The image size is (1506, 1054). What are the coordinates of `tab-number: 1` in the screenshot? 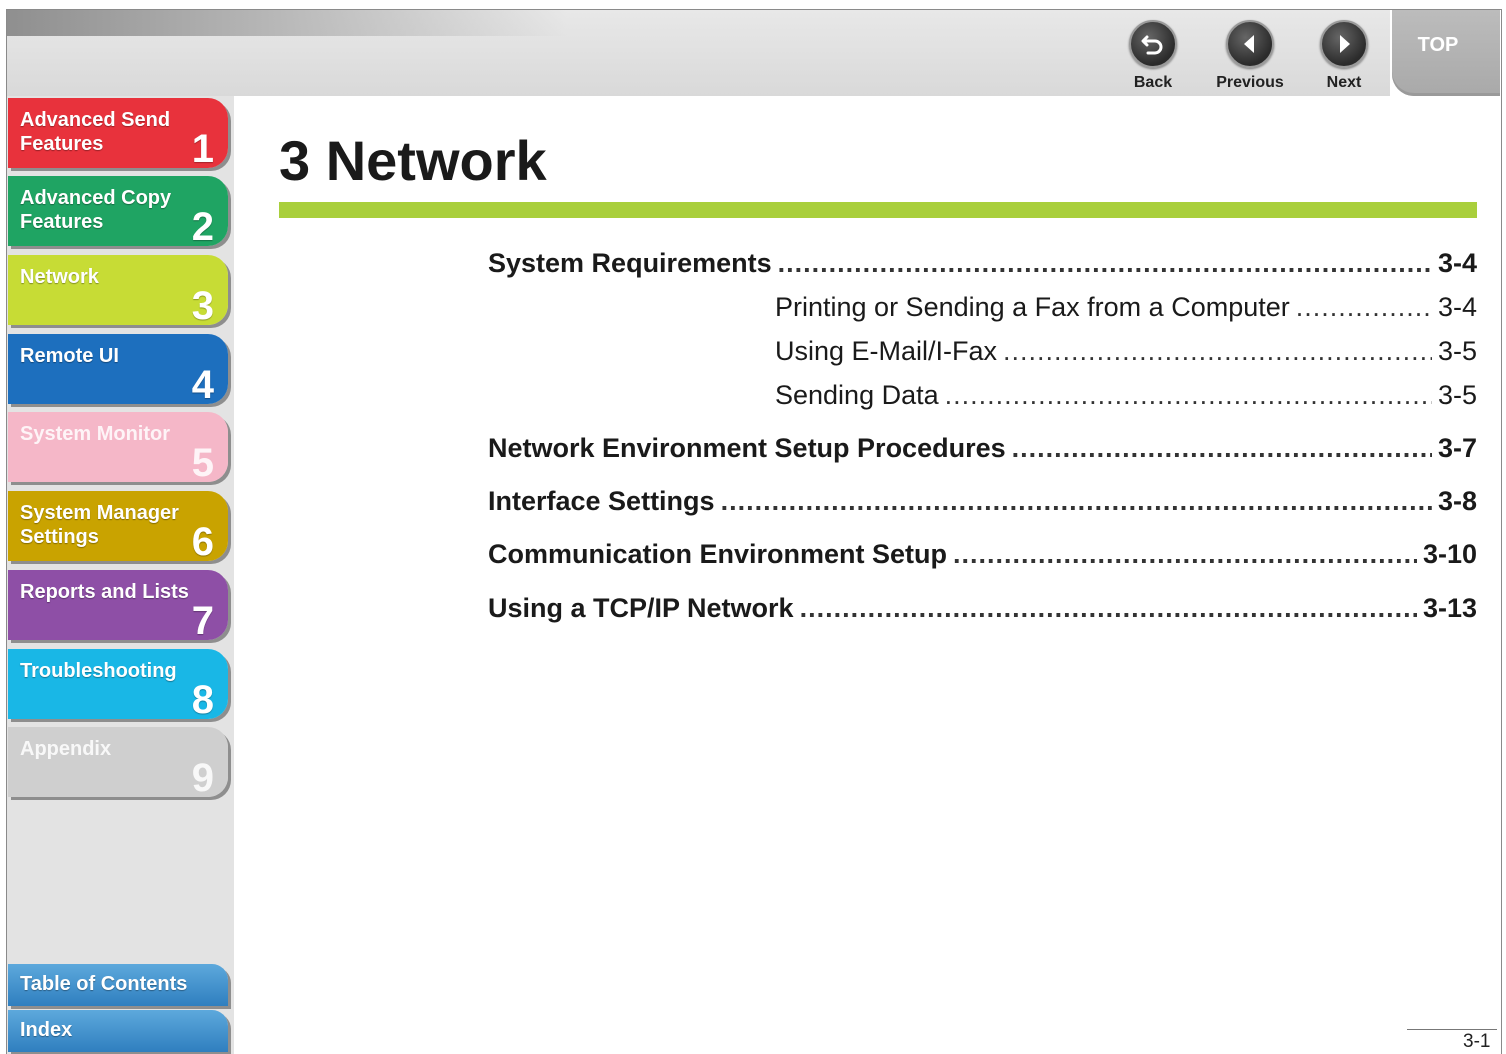 It's located at (202, 147).